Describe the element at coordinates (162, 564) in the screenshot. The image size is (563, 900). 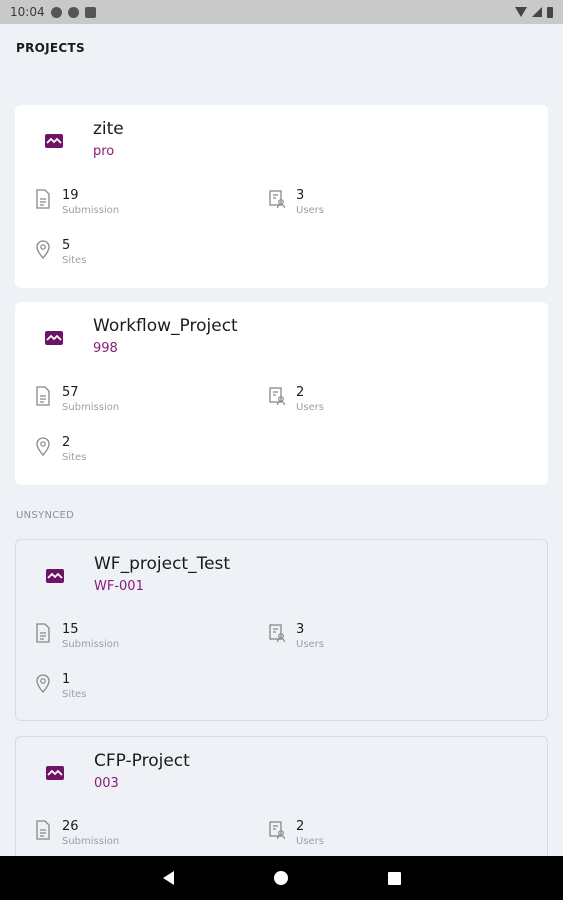
I see `project-name: WF_project_Test` at that location.